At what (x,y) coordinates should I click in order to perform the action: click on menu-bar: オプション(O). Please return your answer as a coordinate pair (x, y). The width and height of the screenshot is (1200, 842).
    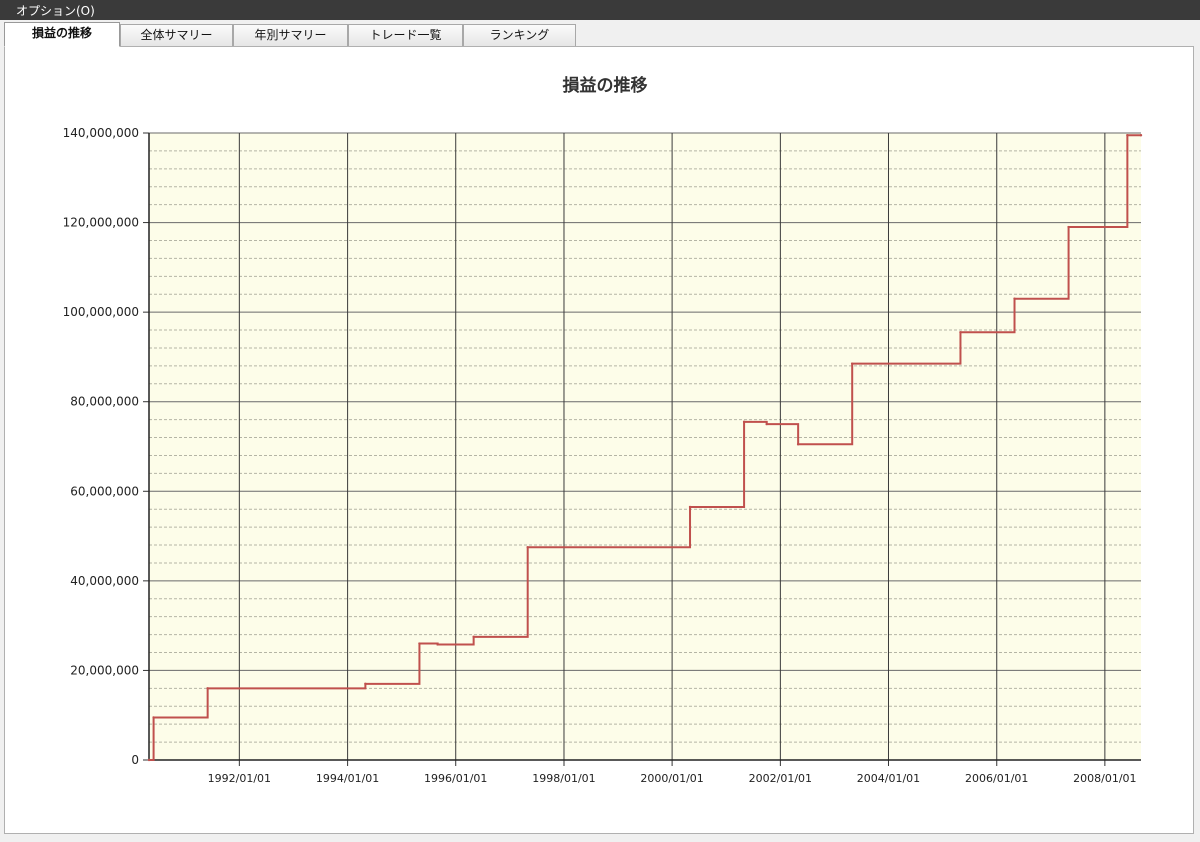
    Looking at the image, I should click on (600, 10).